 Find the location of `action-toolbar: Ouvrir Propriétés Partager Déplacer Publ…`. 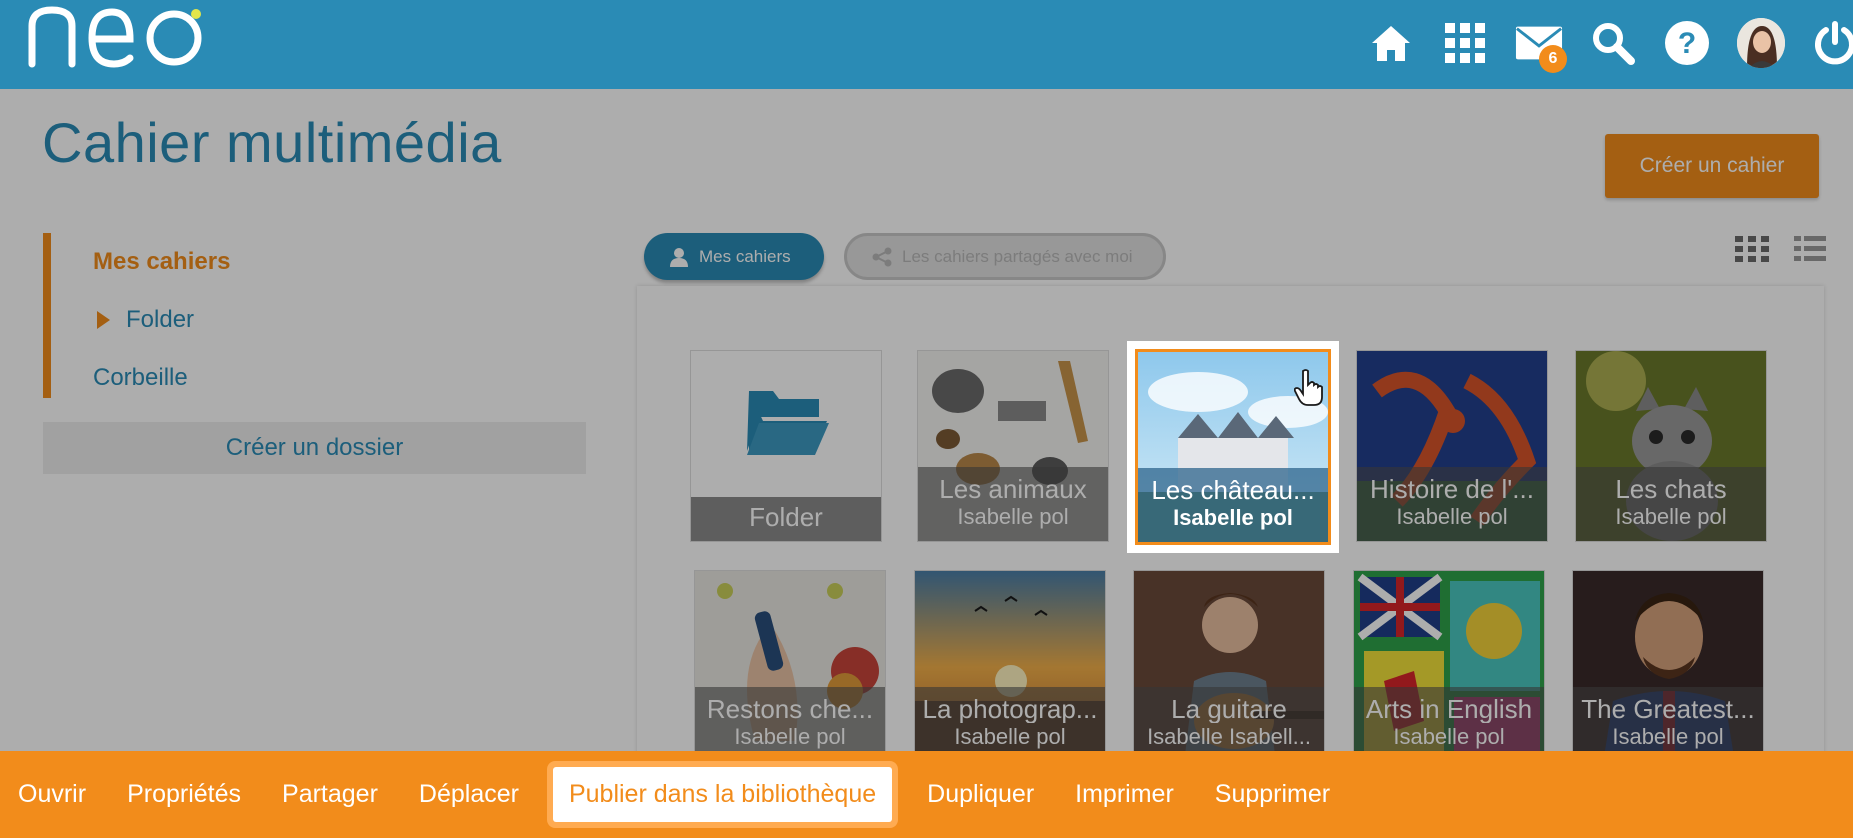

action-toolbar: Ouvrir Propriétés Partager Déplacer Publ… is located at coordinates (926, 794).